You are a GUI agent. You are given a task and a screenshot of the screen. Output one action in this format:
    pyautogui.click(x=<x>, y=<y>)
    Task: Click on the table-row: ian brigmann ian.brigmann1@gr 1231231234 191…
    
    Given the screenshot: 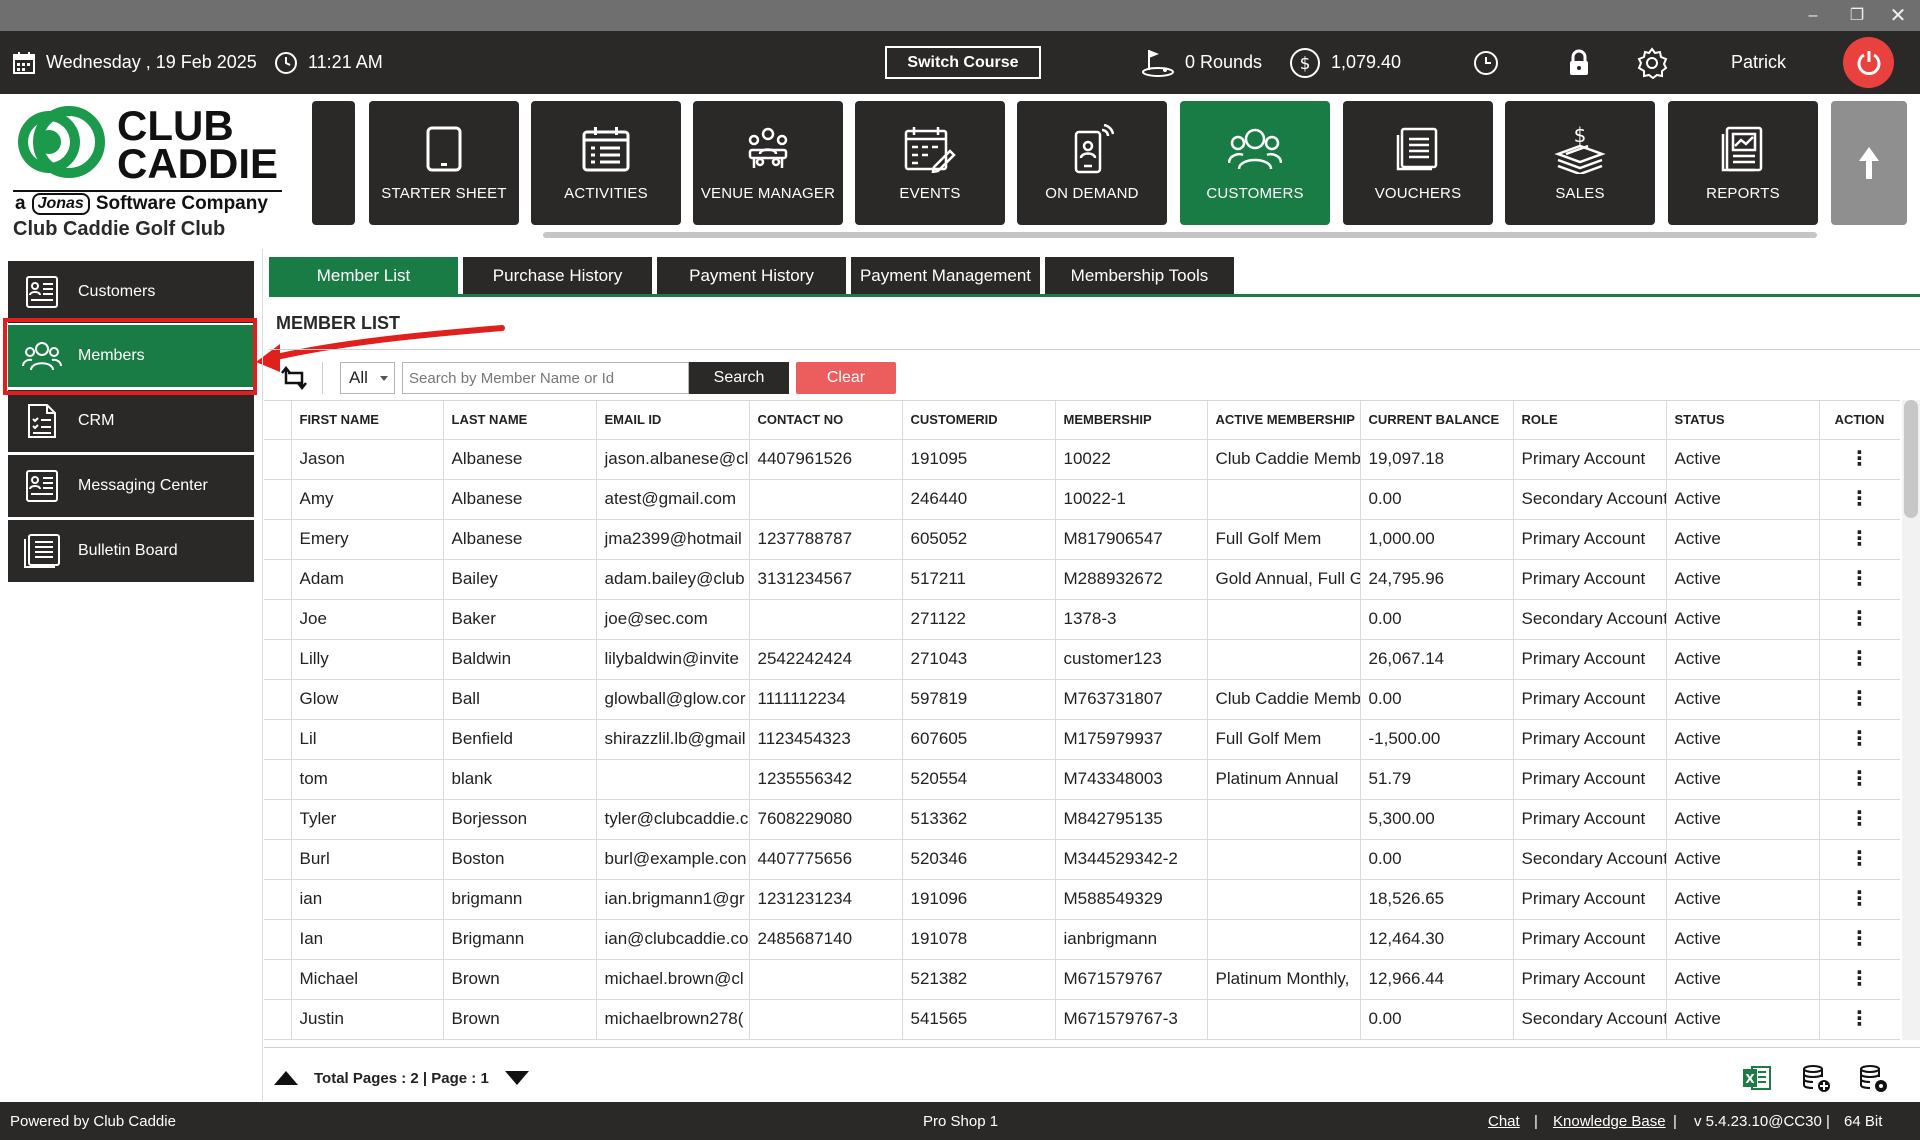 What is the action you would take?
    pyautogui.click(x=1082, y=899)
    